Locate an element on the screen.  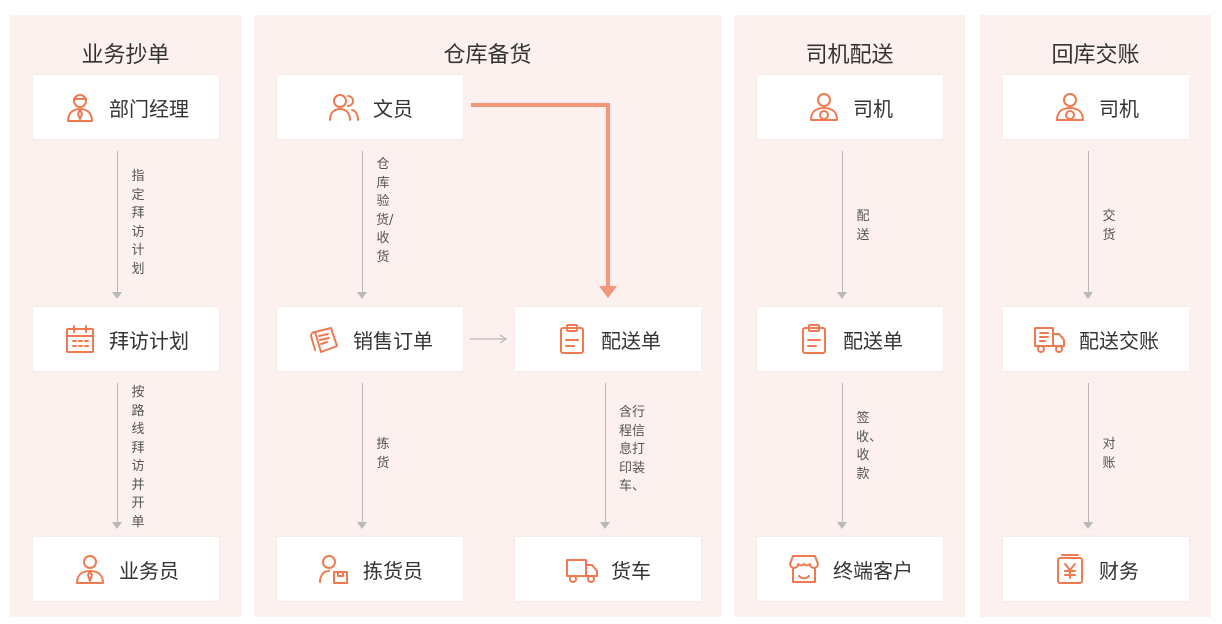
truck-icon is located at coordinates (582, 569).